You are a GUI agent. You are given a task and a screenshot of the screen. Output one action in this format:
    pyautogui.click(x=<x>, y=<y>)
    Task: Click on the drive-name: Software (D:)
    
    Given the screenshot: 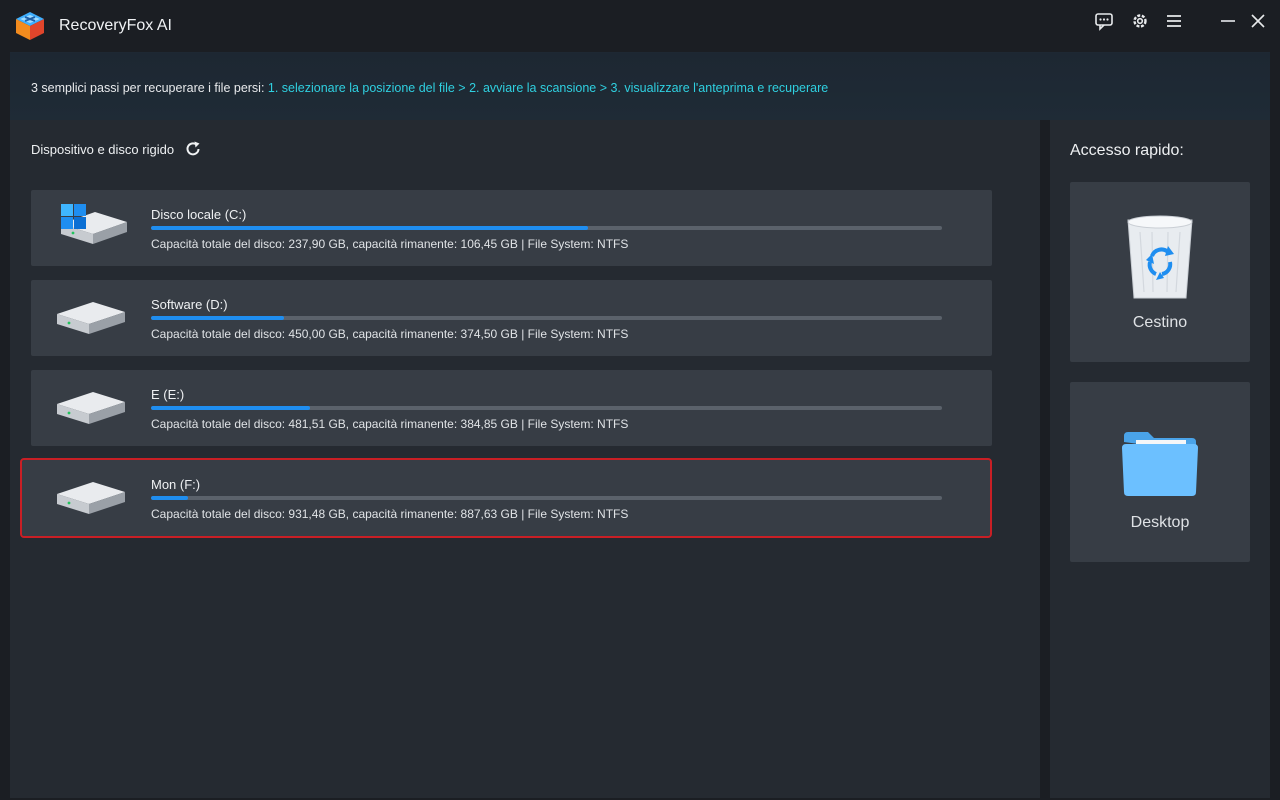 What is the action you would take?
    pyautogui.click(x=189, y=304)
    